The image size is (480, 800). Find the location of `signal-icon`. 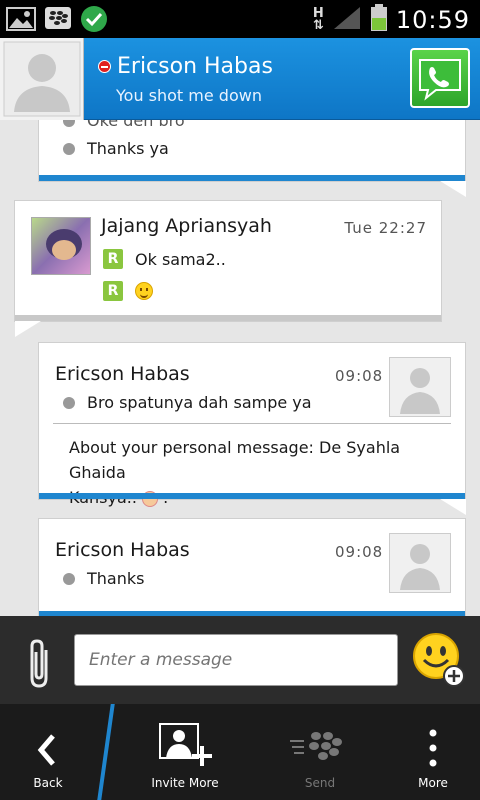

signal-icon is located at coordinates (347, 20).